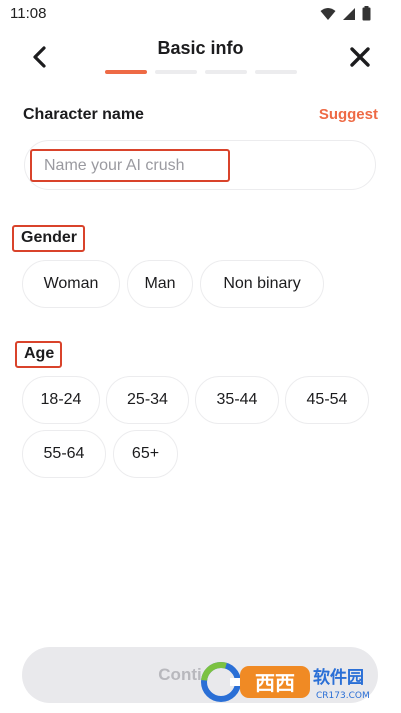 The width and height of the screenshot is (401, 713). Describe the element at coordinates (130, 165) in the screenshot. I see `character-name-input` at that location.